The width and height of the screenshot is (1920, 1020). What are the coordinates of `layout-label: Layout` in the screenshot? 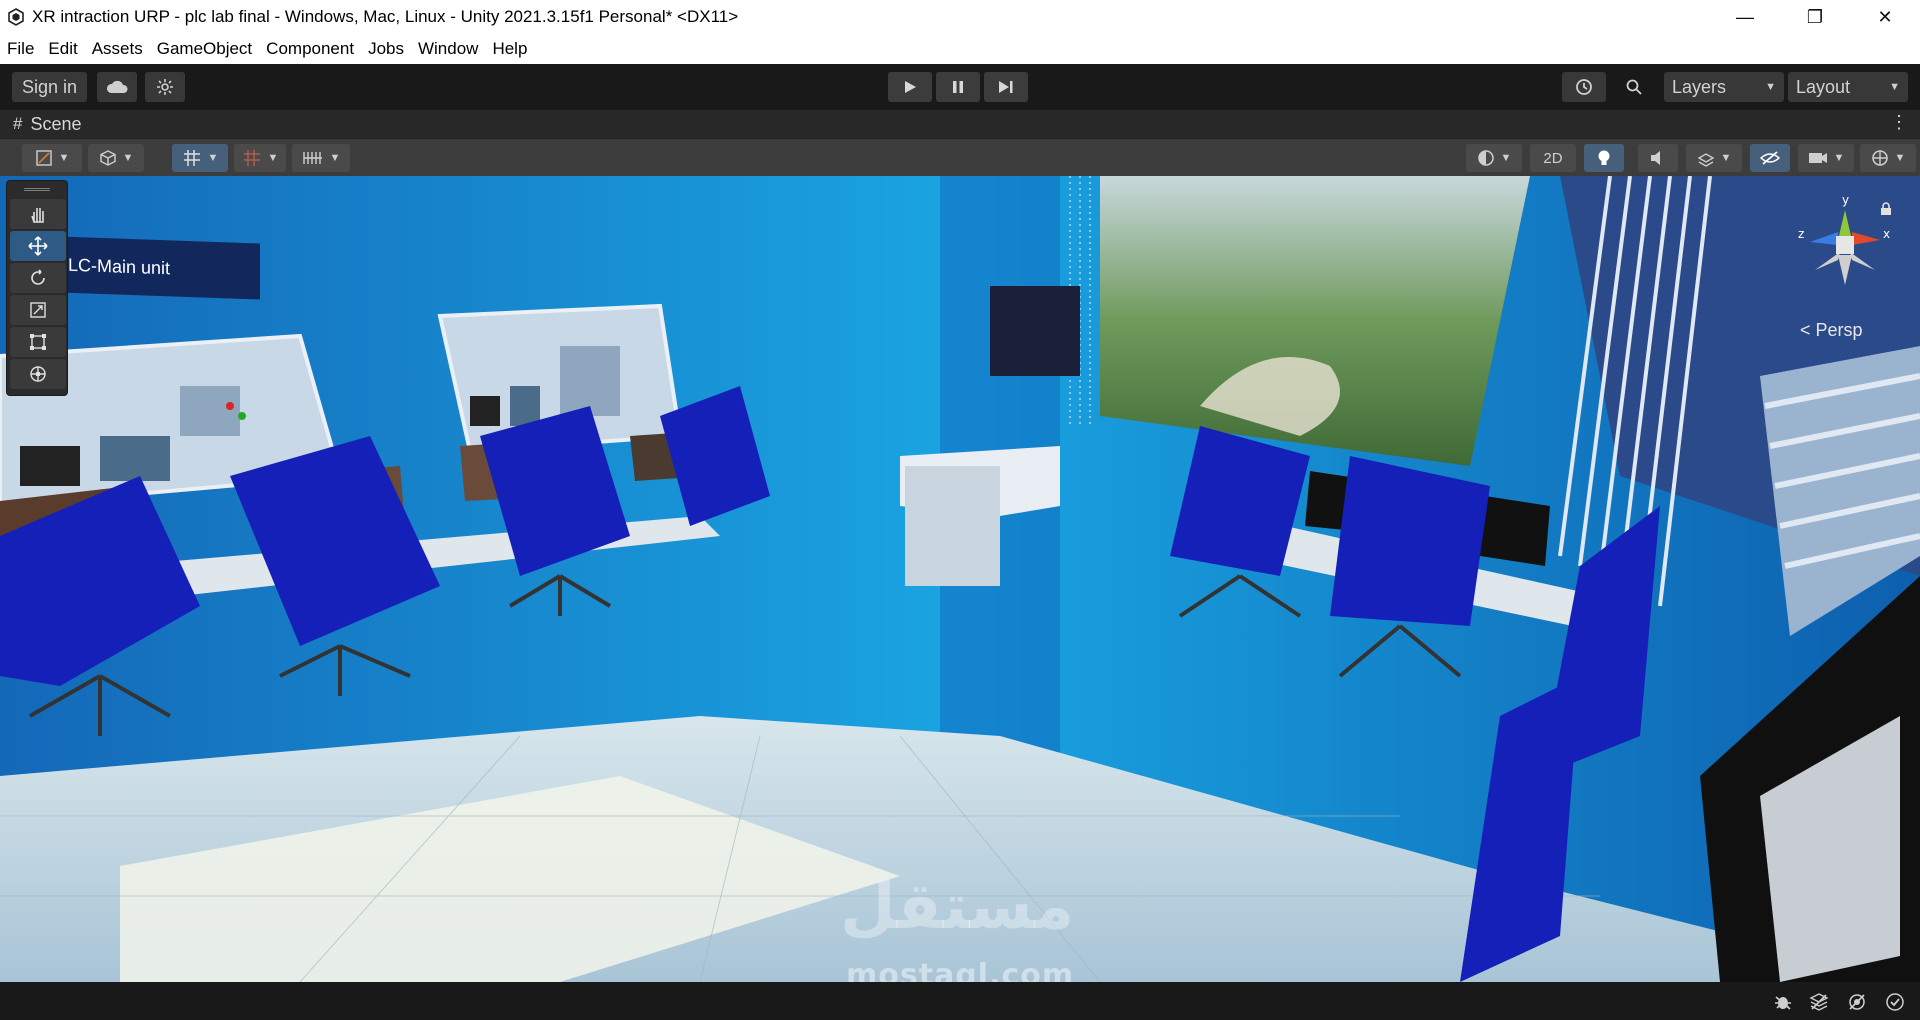 It's located at (1823, 86).